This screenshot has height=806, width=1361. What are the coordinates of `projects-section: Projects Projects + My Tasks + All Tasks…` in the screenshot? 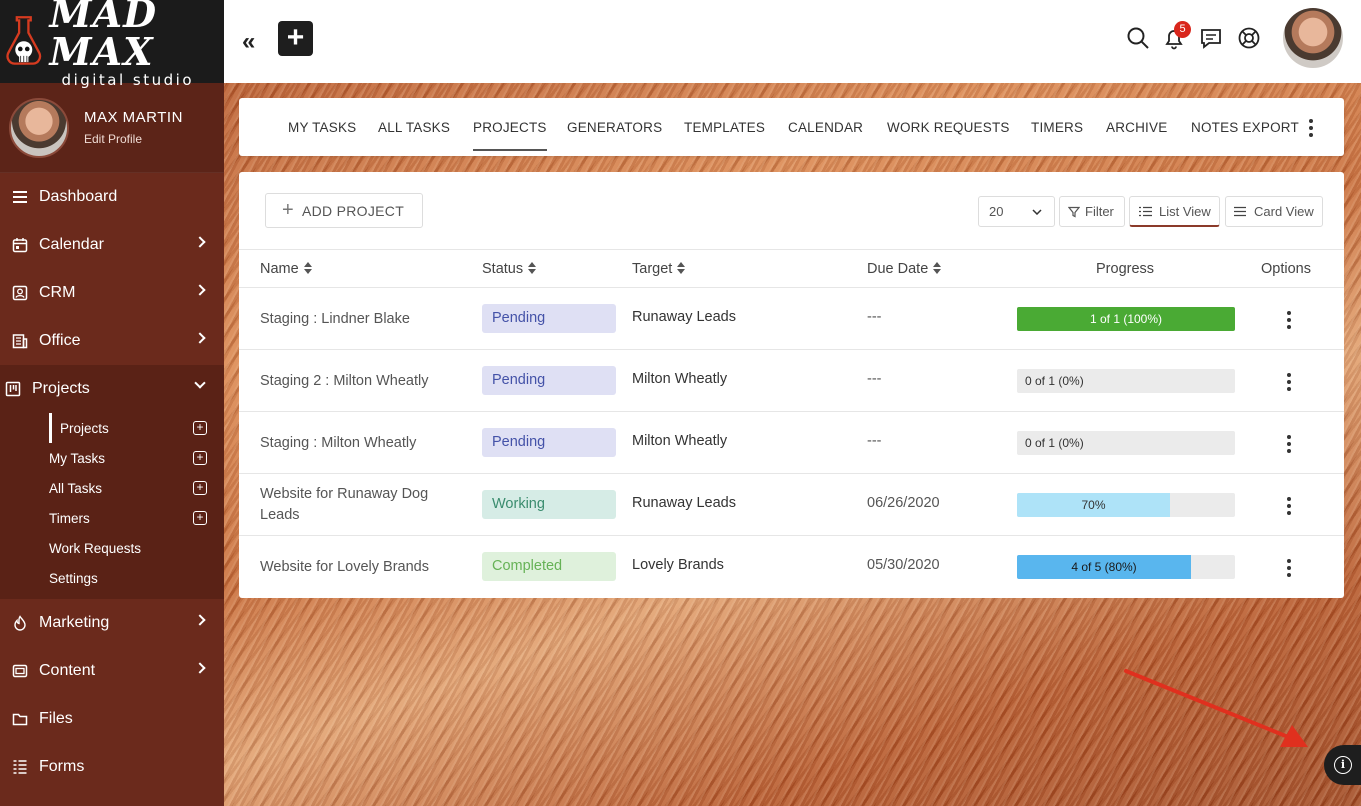 It's located at (112, 482).